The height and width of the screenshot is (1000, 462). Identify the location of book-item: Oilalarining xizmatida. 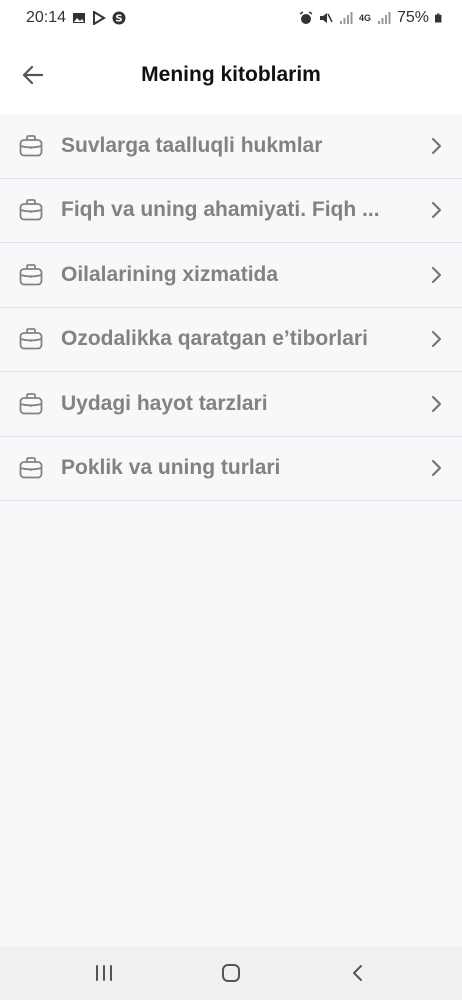
(231, 275).